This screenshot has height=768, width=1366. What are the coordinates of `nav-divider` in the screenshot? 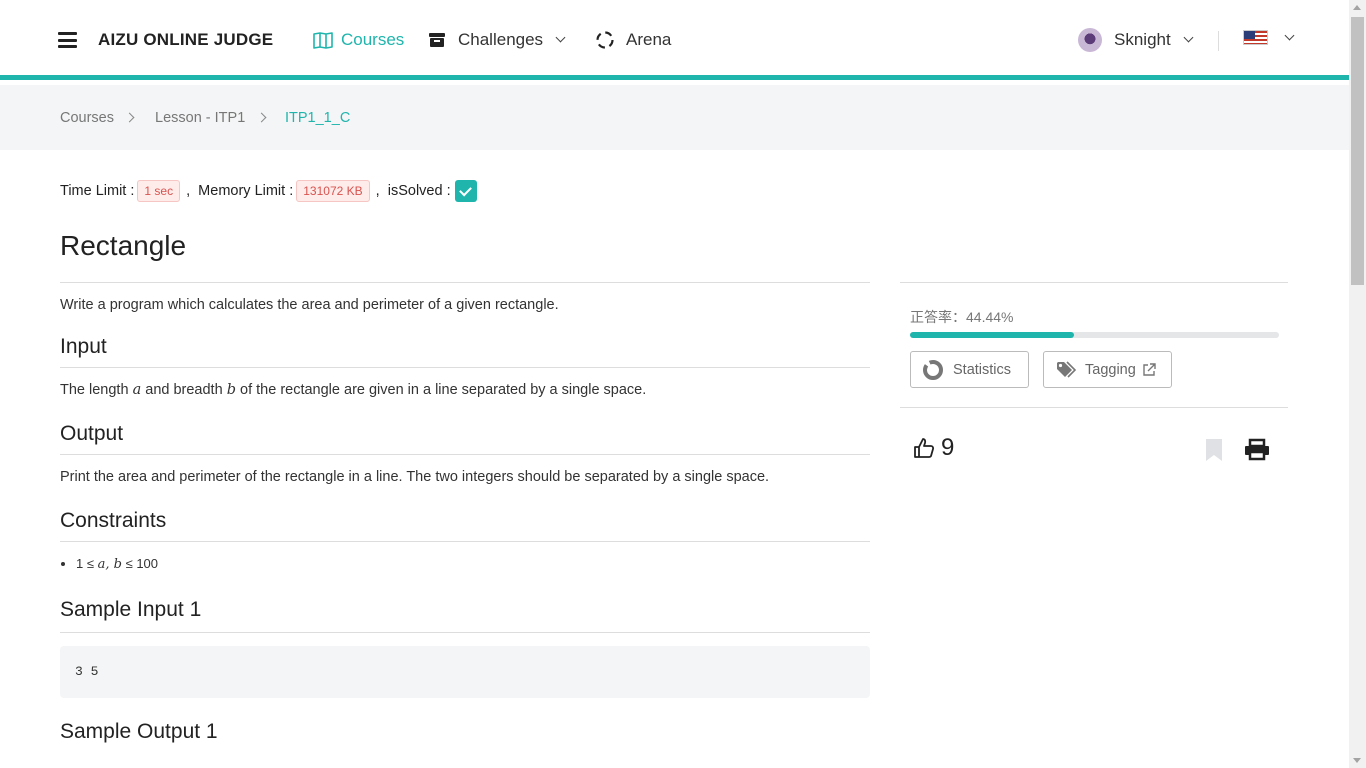 It's located at (1218, 41).